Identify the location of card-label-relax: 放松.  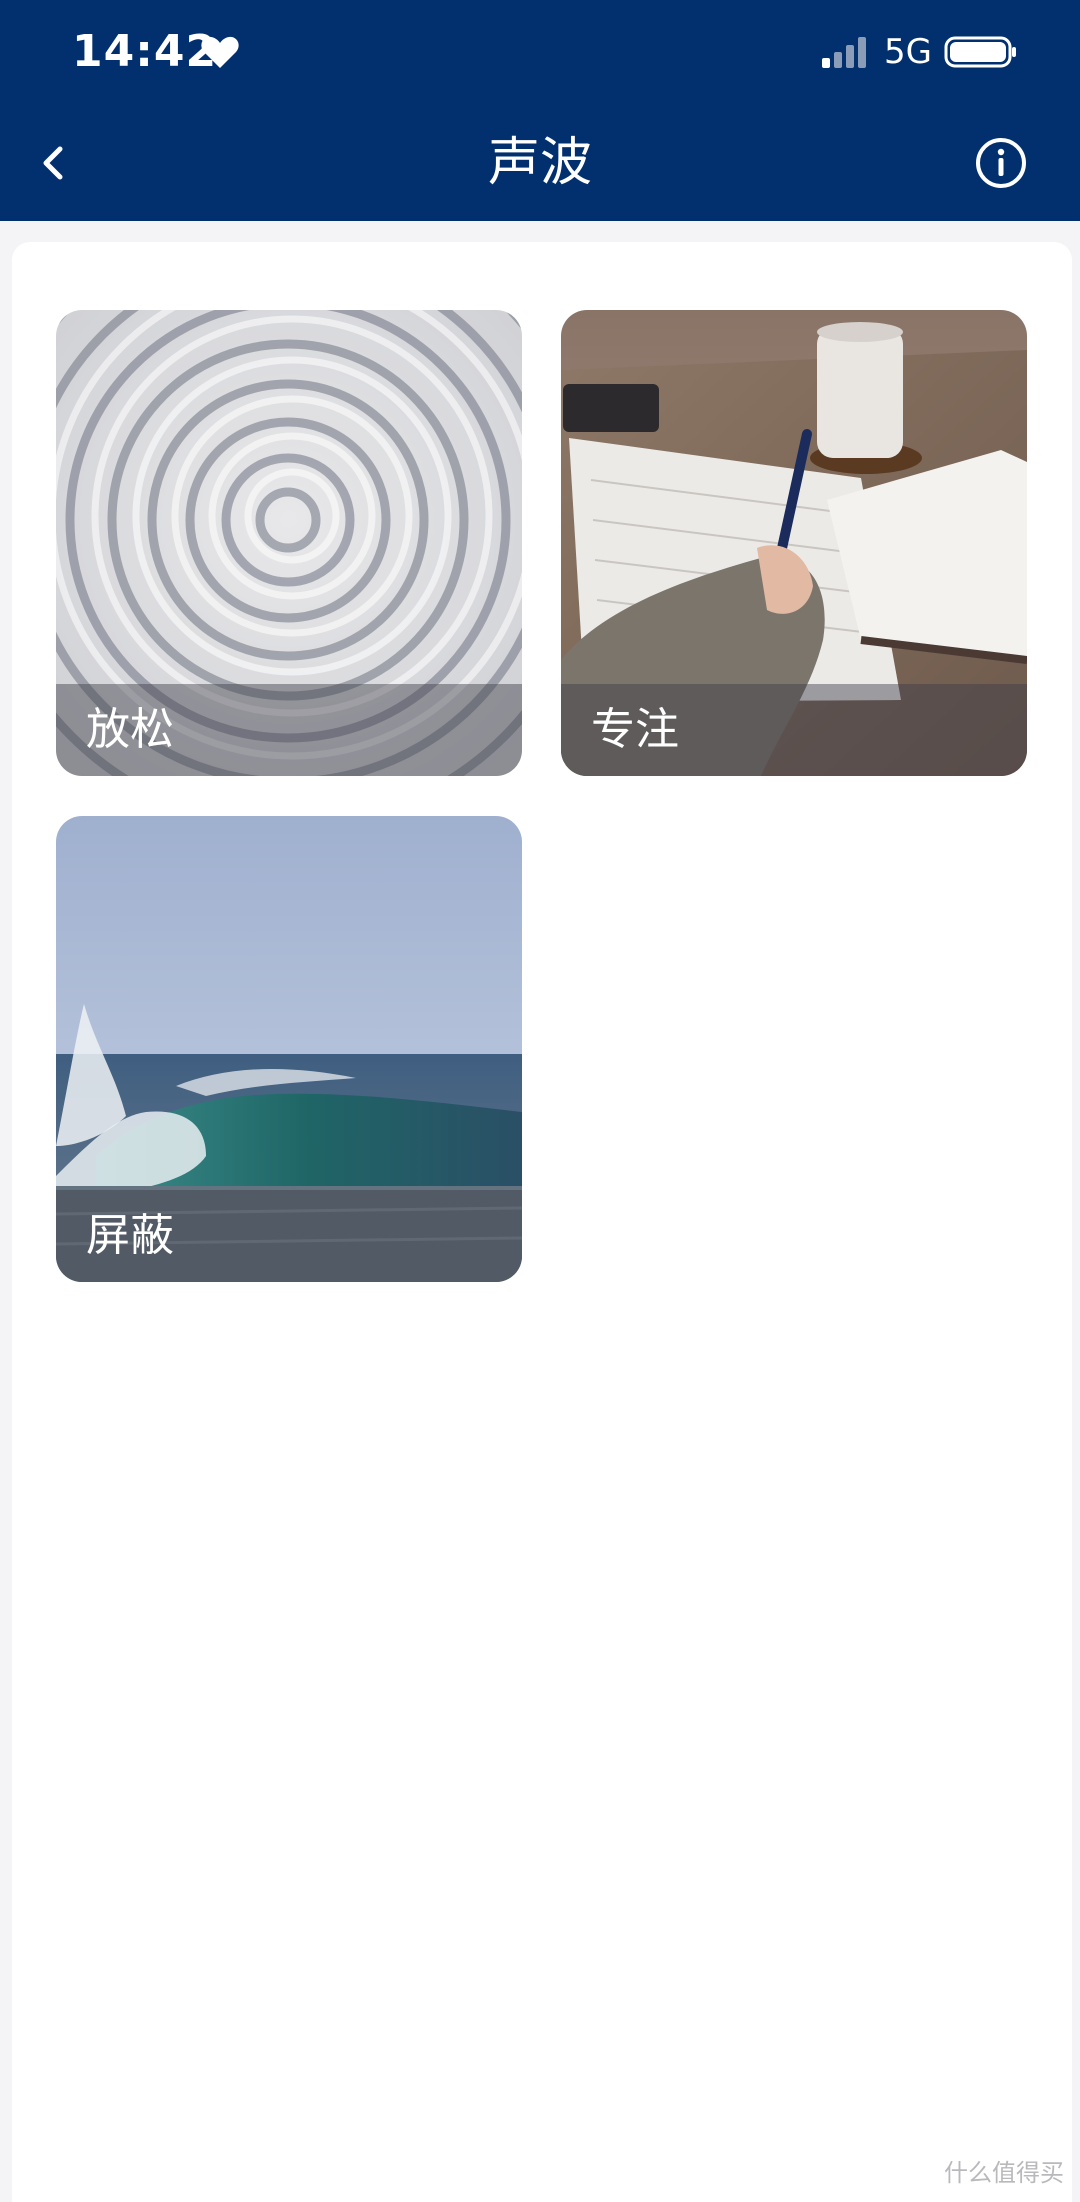
(130, 729).